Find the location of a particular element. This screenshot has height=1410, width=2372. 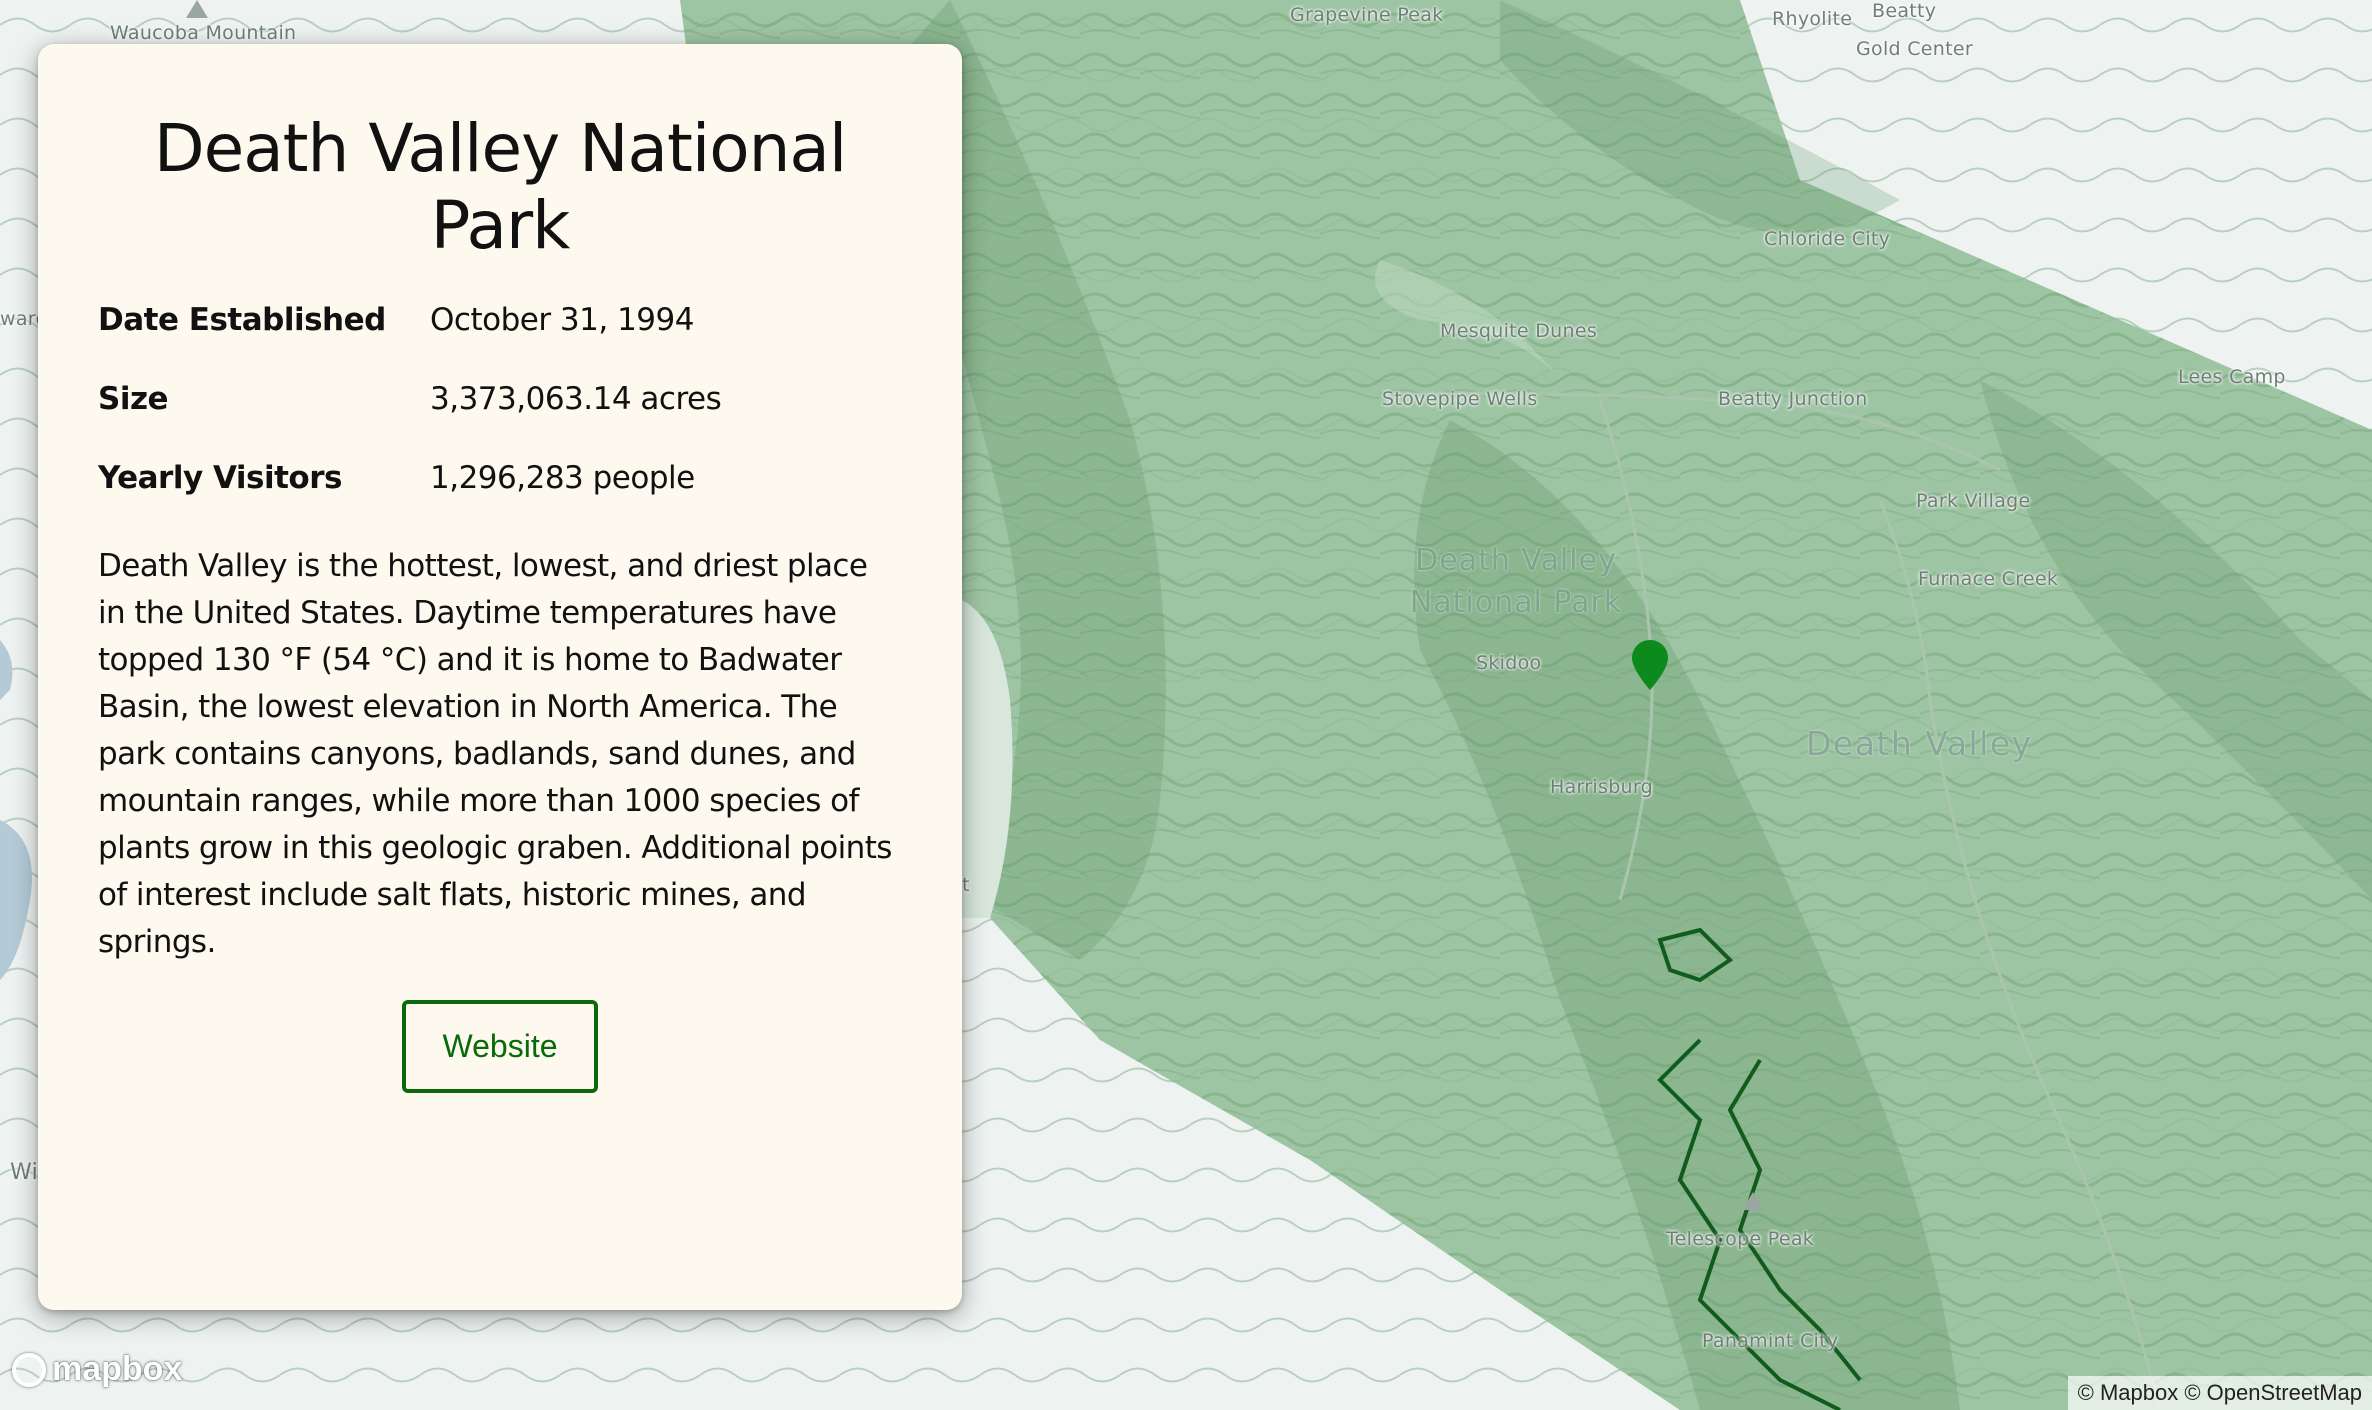

info-label: Date Established is located at coordinates (242, 320).